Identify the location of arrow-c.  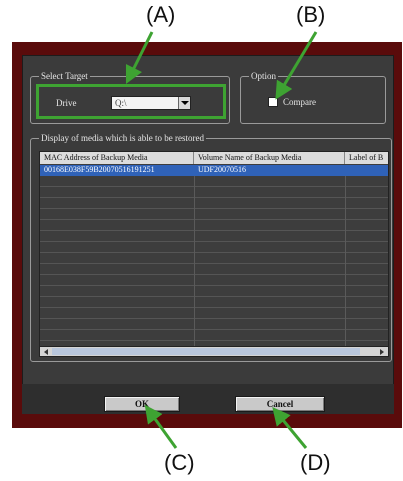
(161, 426).